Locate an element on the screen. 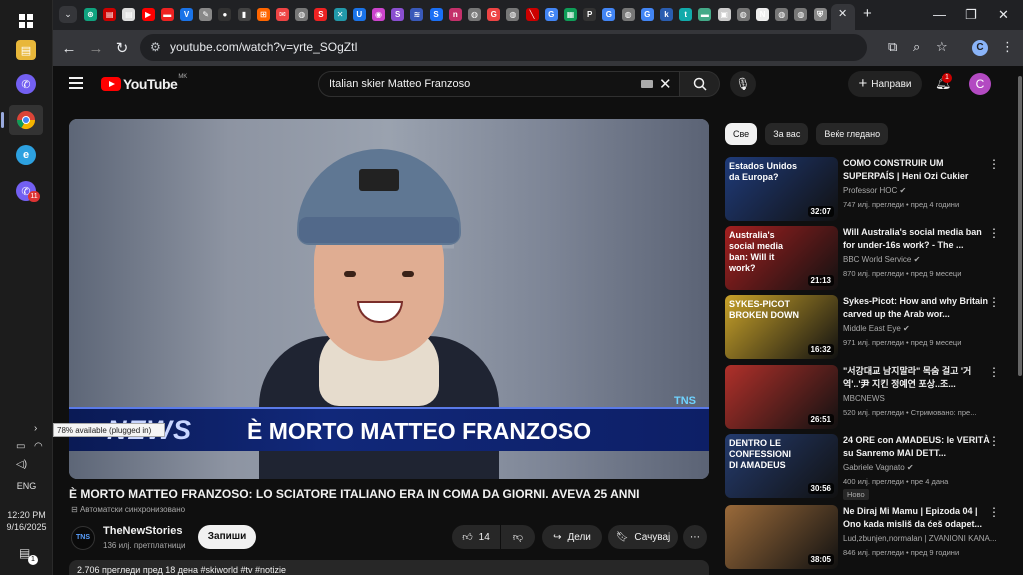  t-icon: t is located at coordinates (686, 14).